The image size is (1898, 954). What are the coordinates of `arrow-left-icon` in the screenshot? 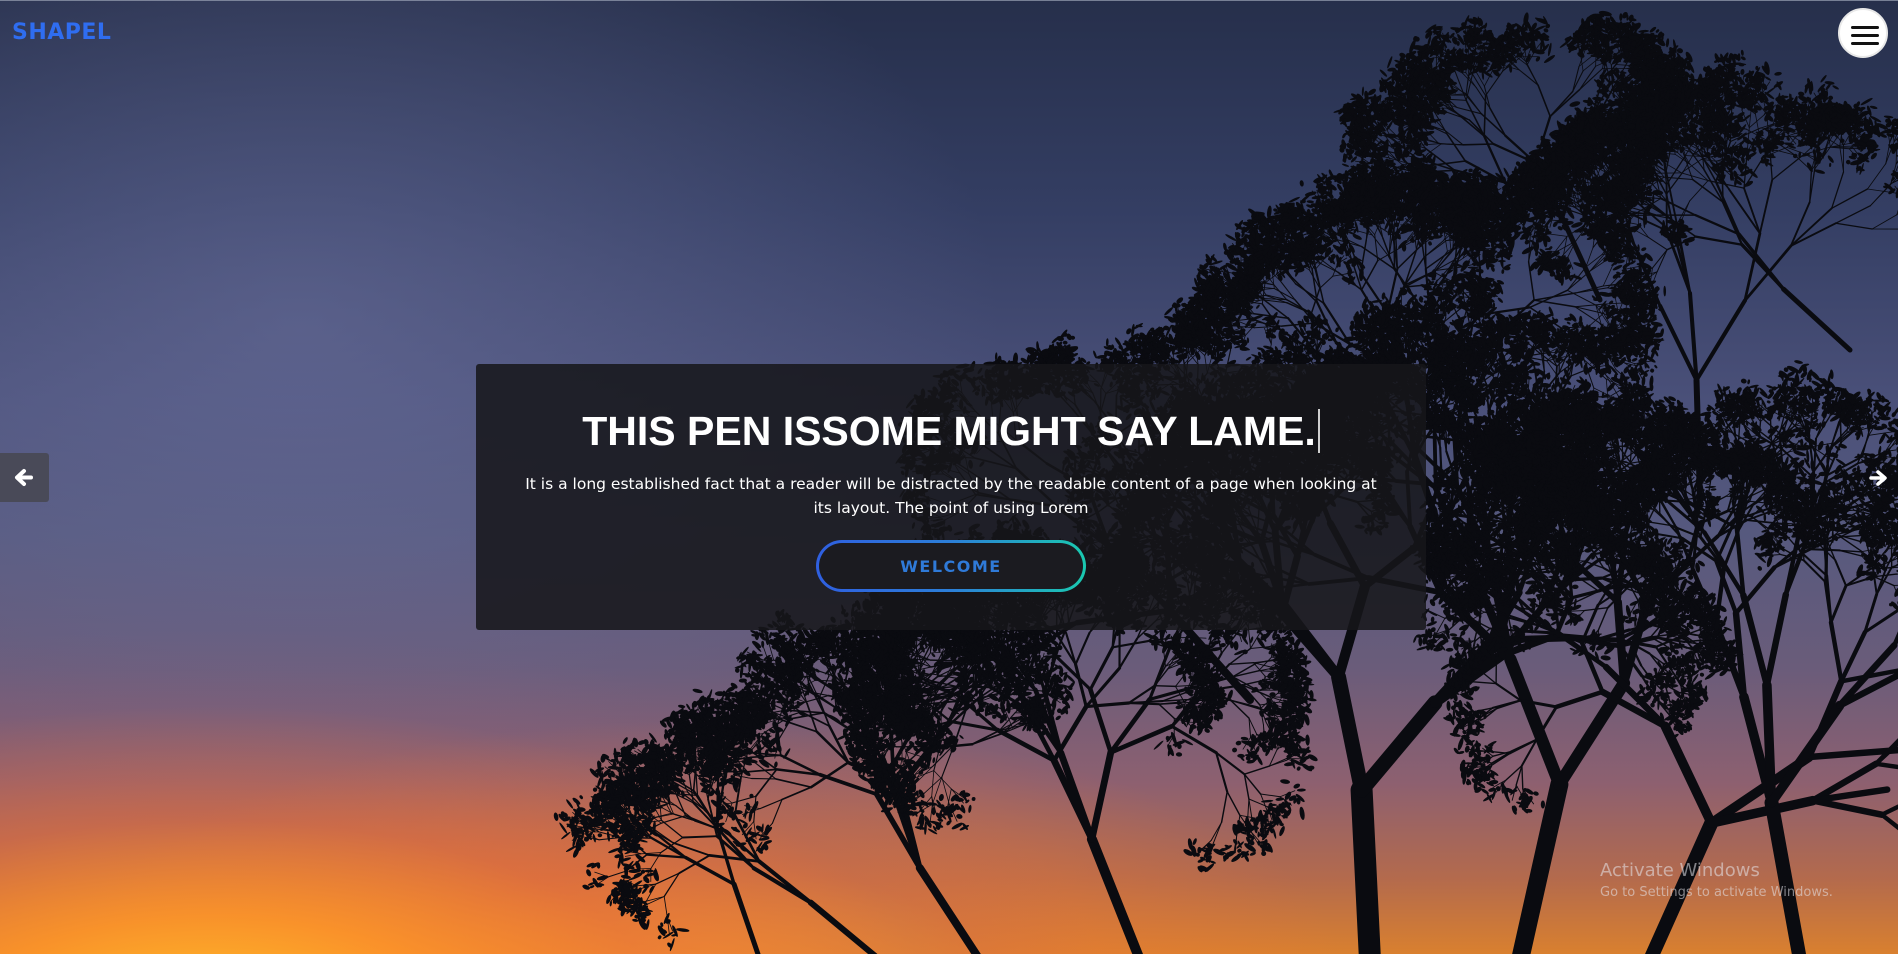 It's located at (24, 477).